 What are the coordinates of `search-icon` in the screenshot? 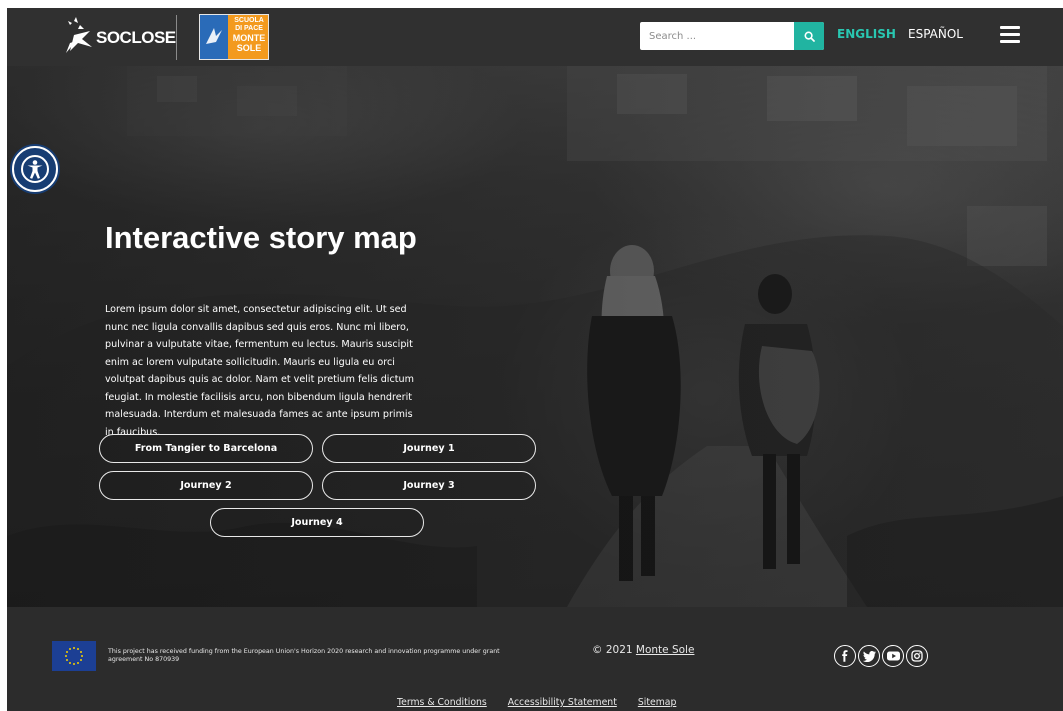 It's located at (809, 36).